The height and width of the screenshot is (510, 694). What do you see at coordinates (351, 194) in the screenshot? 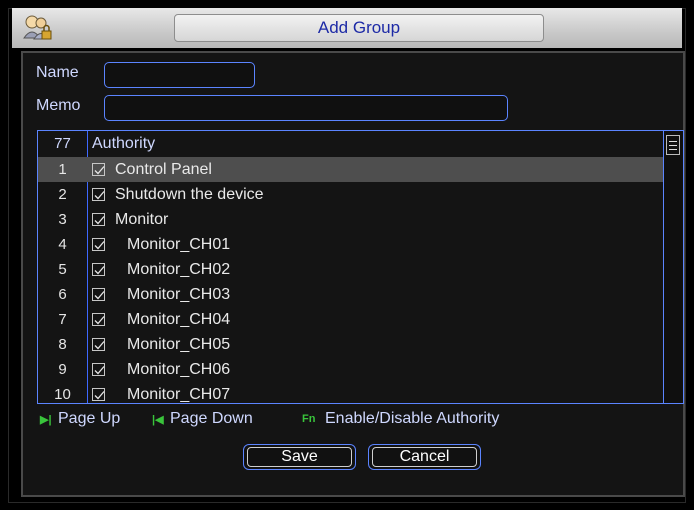
I see `table-row: 2 Shutdown the device` at bounding box center [351, 194].